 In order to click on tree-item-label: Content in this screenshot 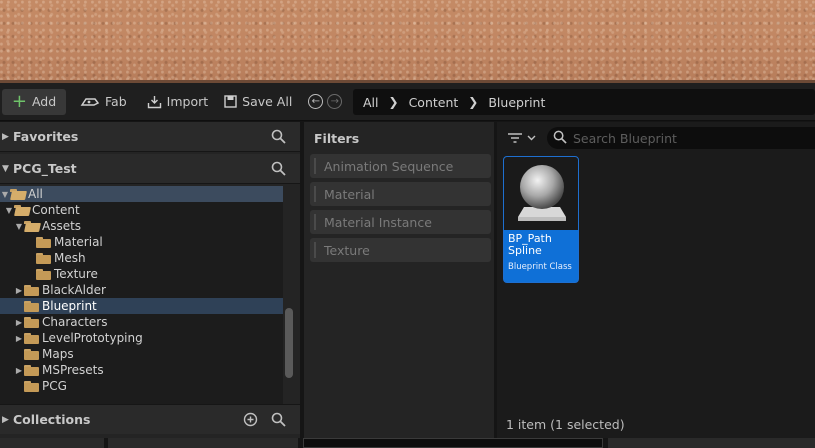, I will do `click(56, 210)`.